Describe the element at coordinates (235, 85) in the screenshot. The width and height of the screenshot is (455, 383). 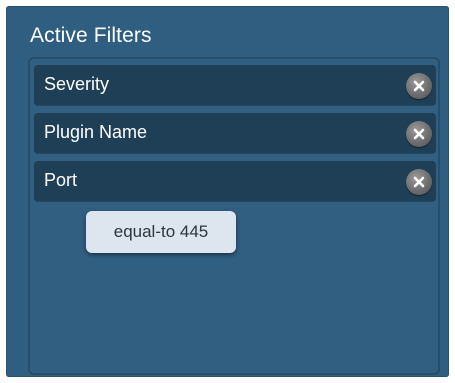
I see `filter-item-severity: Severity` at that location.